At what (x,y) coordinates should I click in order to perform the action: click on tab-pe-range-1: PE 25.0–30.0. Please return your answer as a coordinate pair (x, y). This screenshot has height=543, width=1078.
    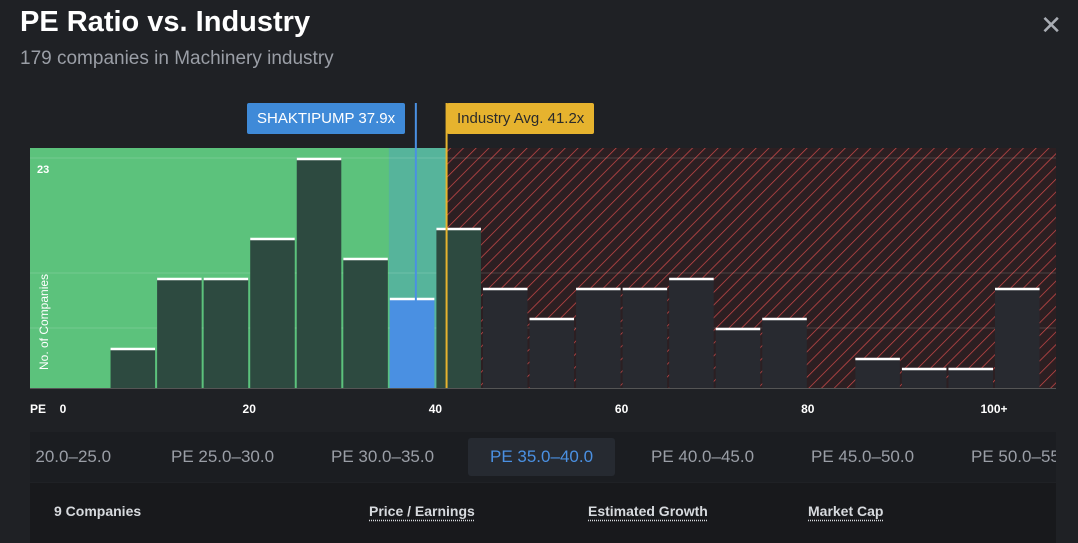
    Looking at the image, I should click on (222, 457).